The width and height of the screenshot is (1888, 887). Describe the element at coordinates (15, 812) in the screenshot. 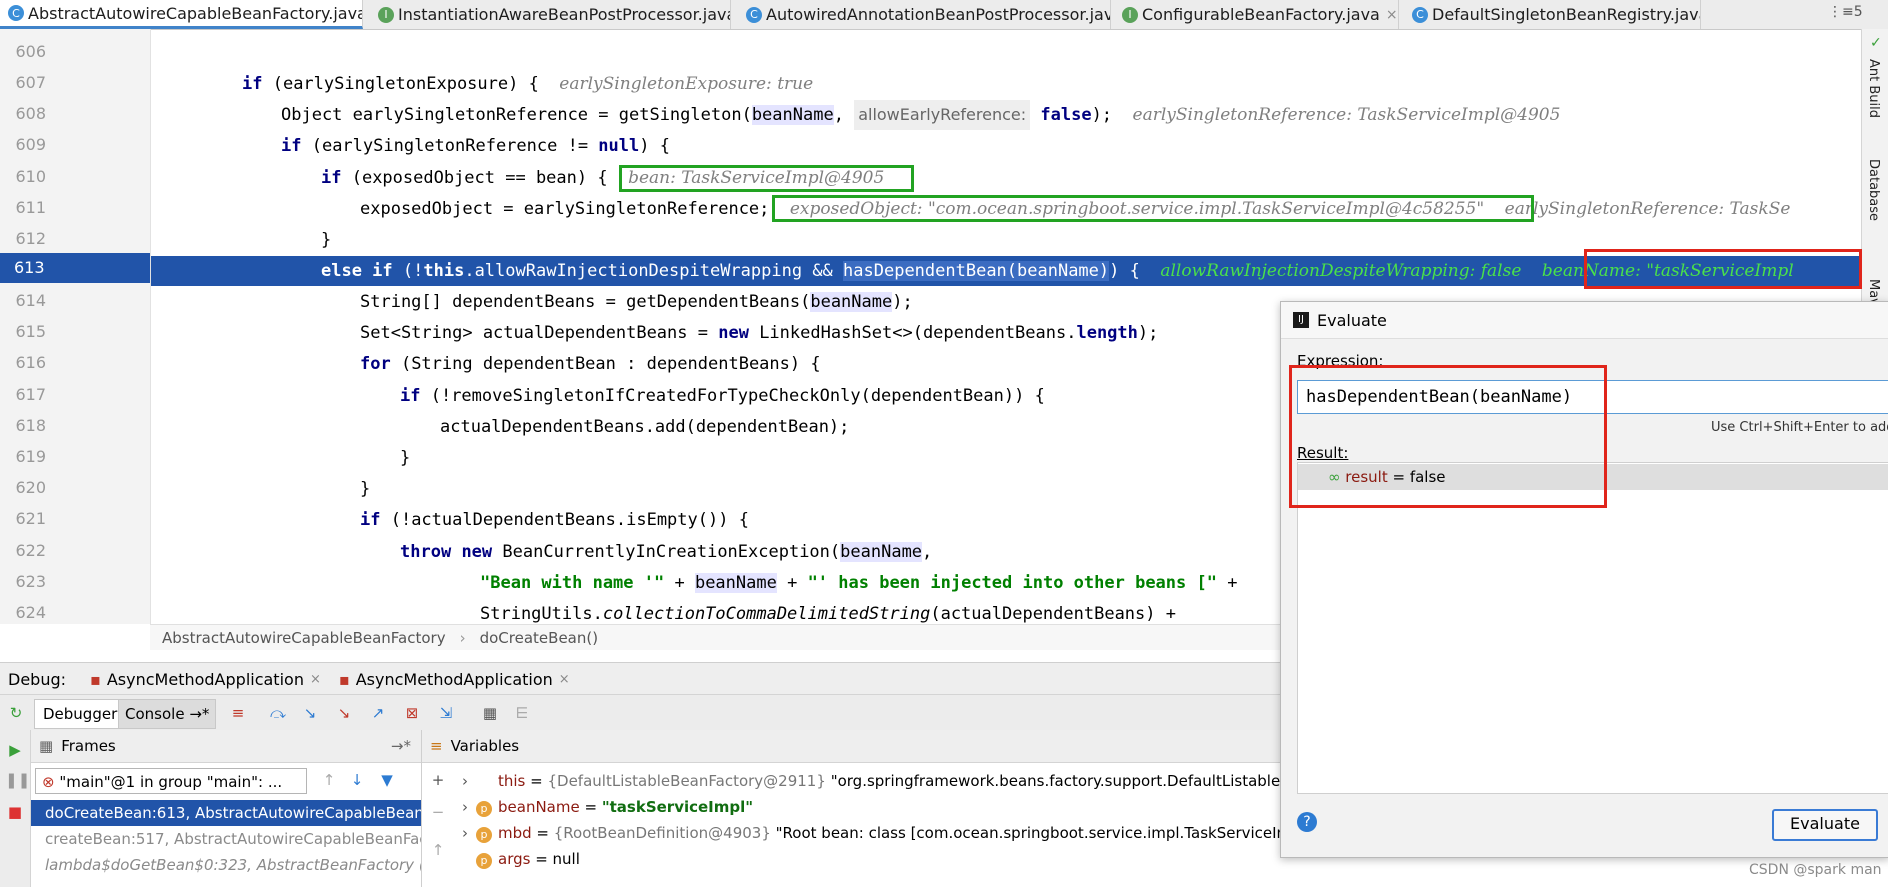

I see `stop-icon: ■` at that location.